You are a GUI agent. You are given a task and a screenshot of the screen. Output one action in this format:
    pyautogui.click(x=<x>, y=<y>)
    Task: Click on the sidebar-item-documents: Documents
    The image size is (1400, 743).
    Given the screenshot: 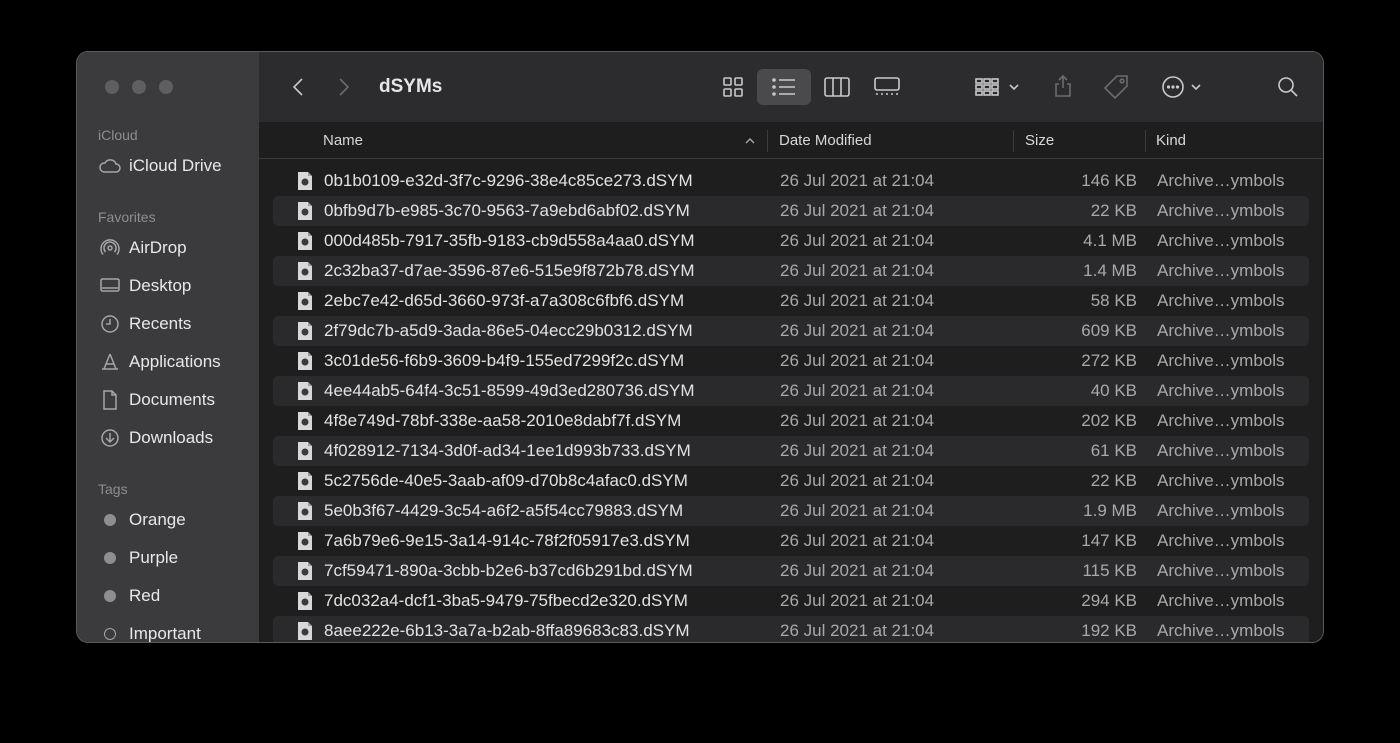 What is the action you would take?
    pyautogui.click(x=157, y=400)
    